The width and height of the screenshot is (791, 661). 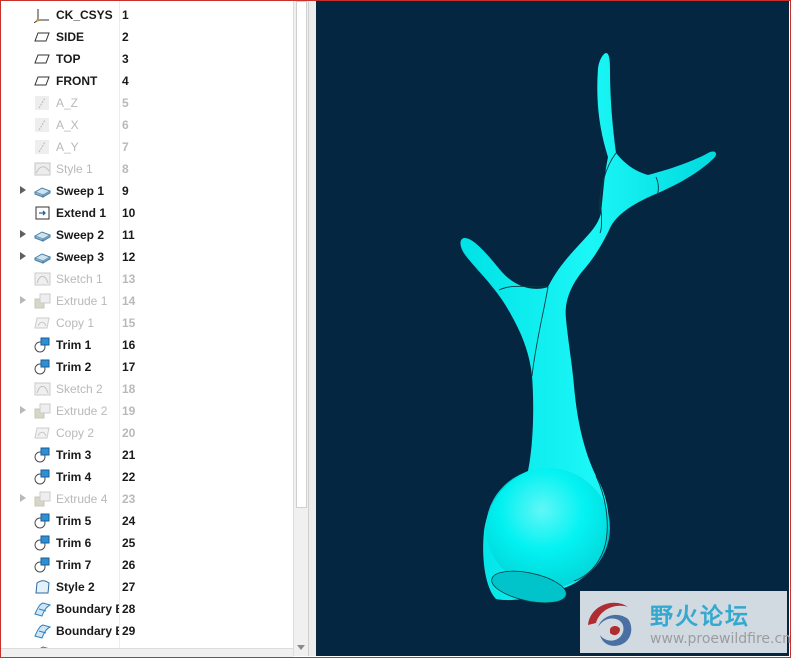 I want to click on tree-item: Extrude 2 19, so click(x=147, y=411).